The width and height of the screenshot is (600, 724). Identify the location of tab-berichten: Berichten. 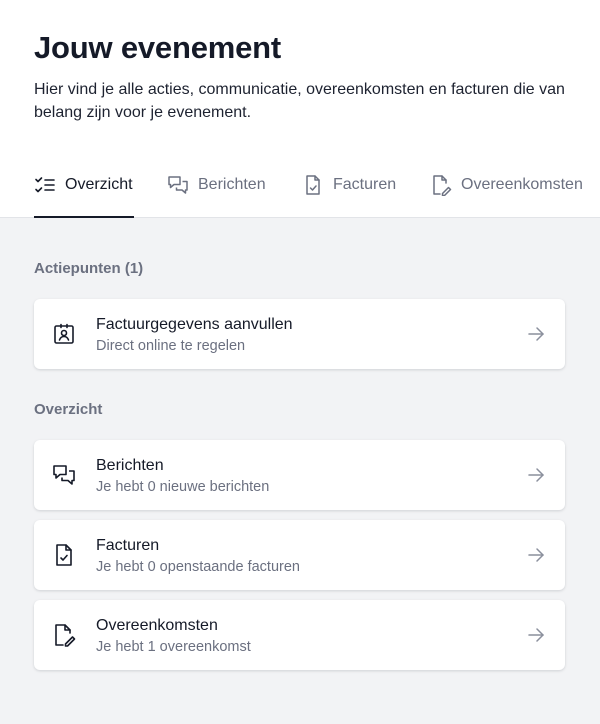
(216, 194).